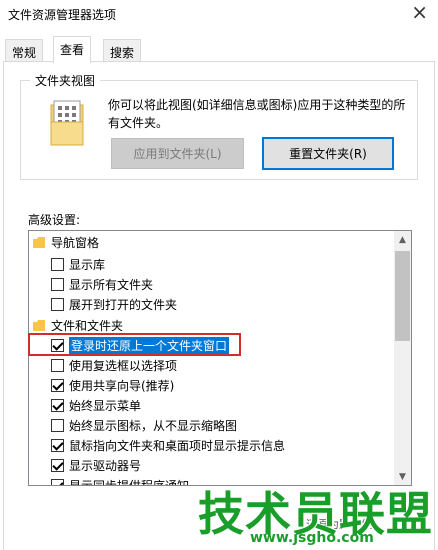 The image size is (438, 550). I want to click on title-bar: 文件资源管理器选项 ×, so click(219, 15).